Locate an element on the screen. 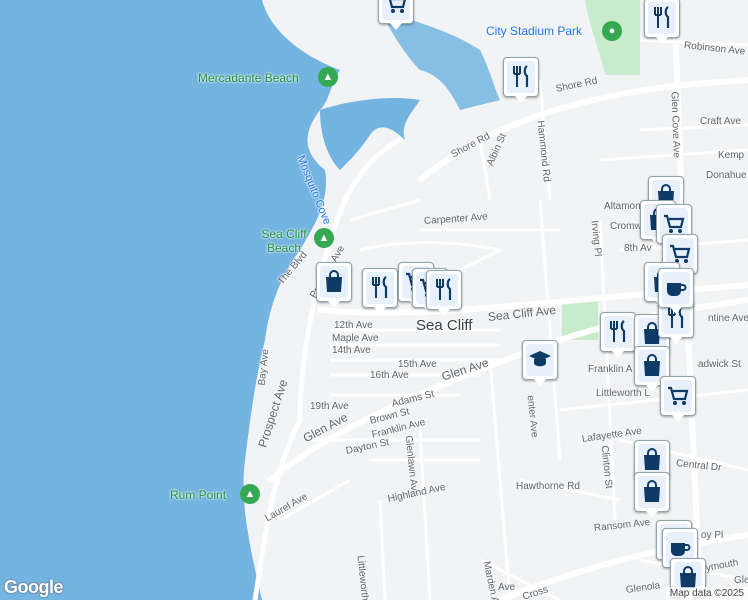  cove-water is located at coordinates (370, 134).